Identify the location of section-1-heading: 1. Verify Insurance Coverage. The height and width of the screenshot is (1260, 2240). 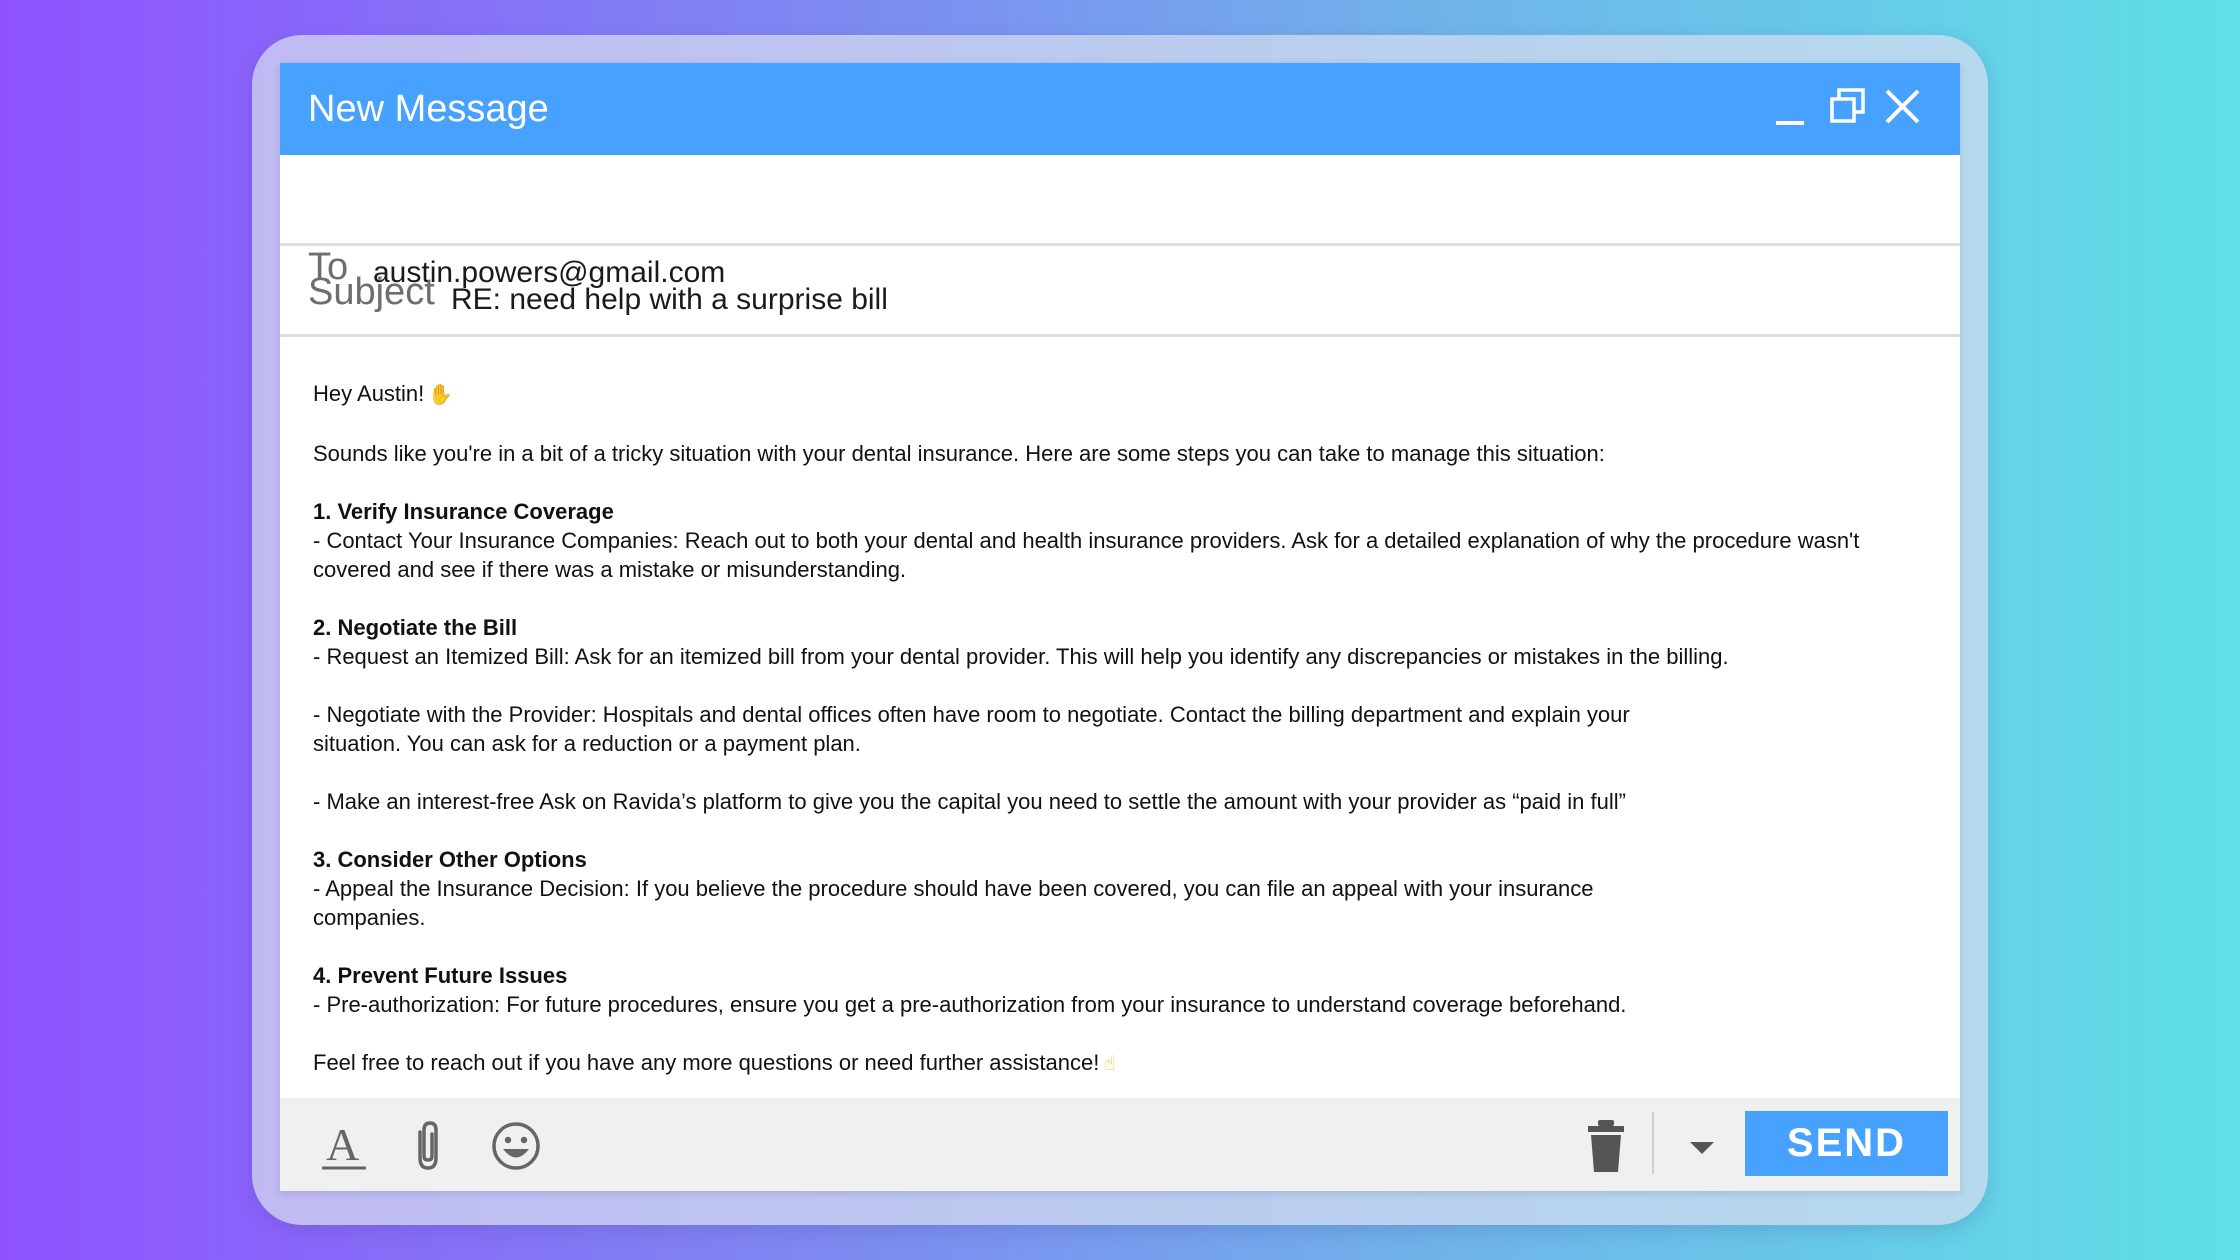
(463, 511).